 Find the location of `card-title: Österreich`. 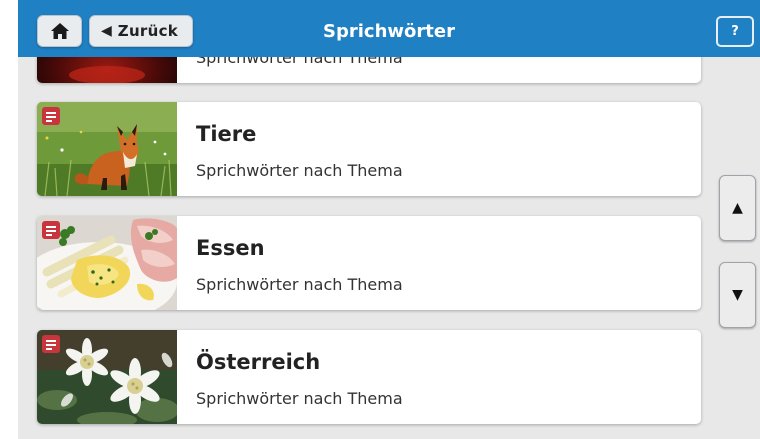

card-title: Österreich is located at coordinates (258, 362).